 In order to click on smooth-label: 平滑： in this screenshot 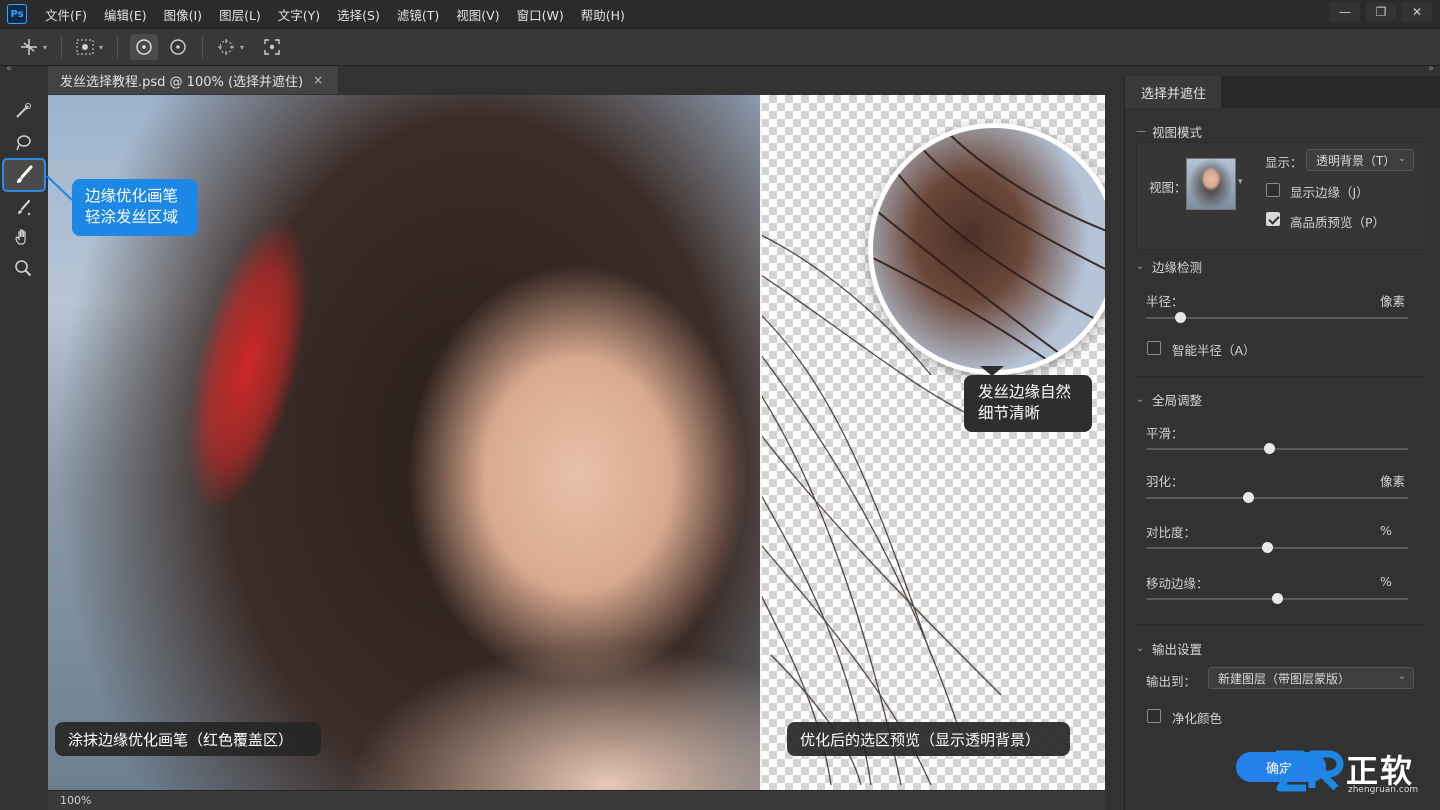, I will do `click(1165, 433)`.